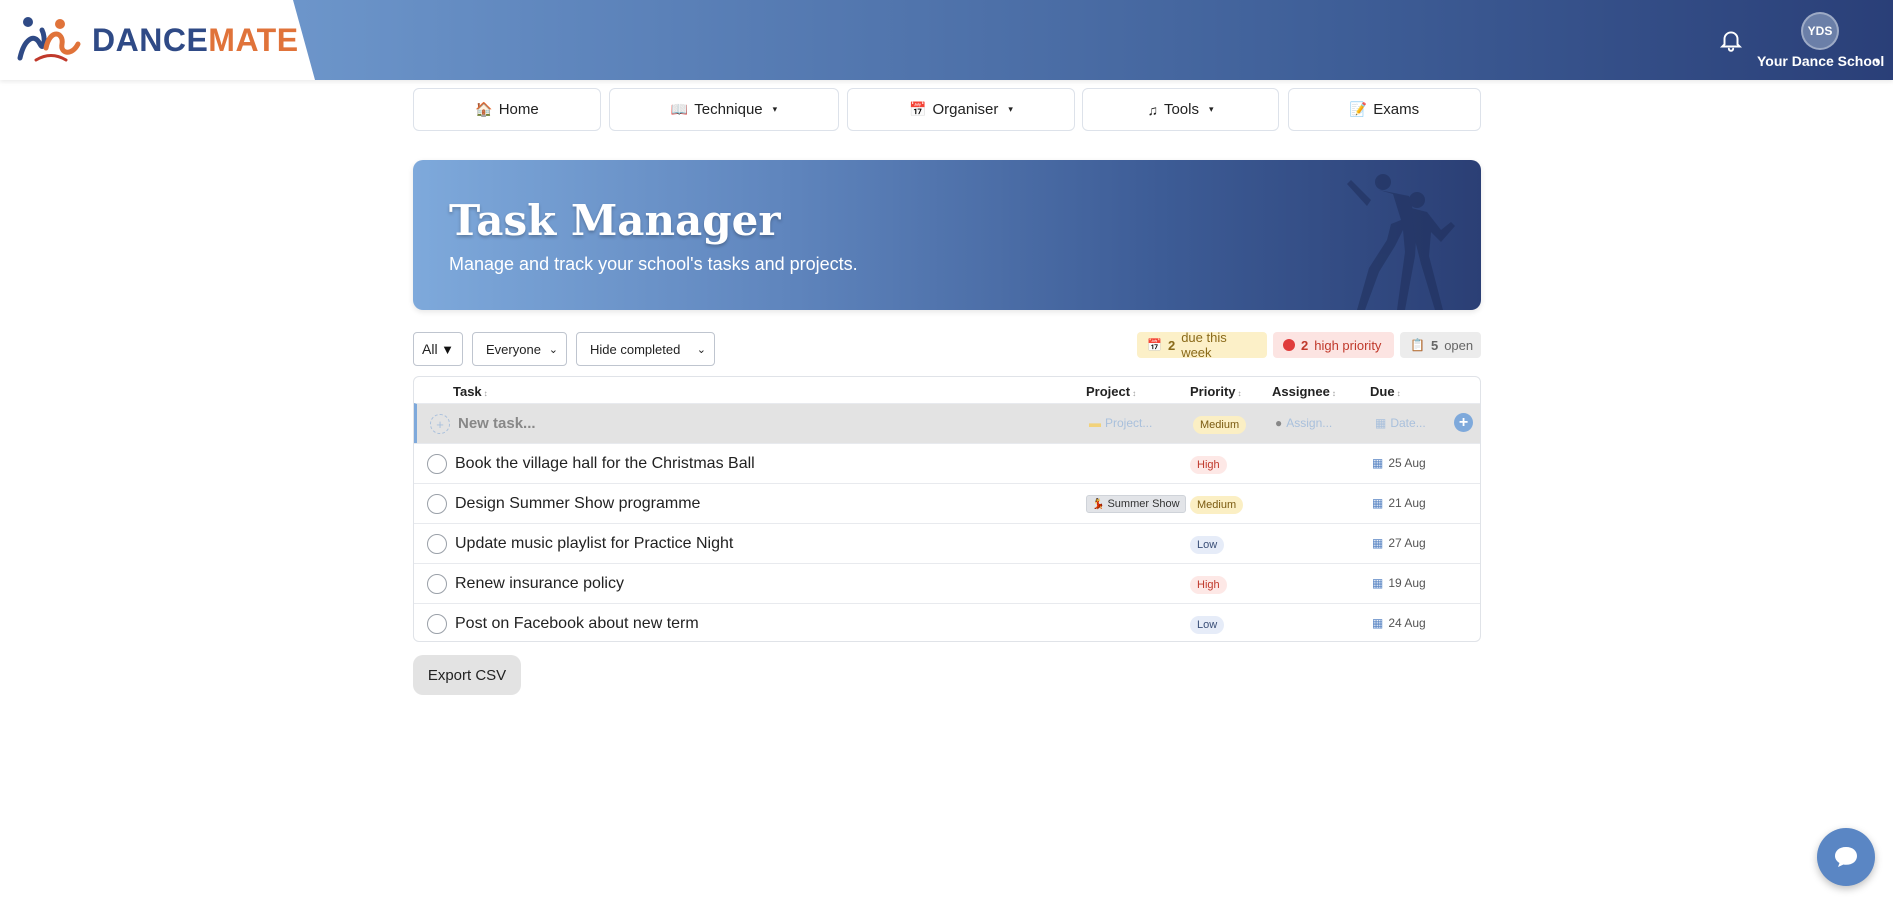 The width and height of the screenshot is (1893, 904). I want to click on scope-filter-select: All ▼, so click(438, 349).